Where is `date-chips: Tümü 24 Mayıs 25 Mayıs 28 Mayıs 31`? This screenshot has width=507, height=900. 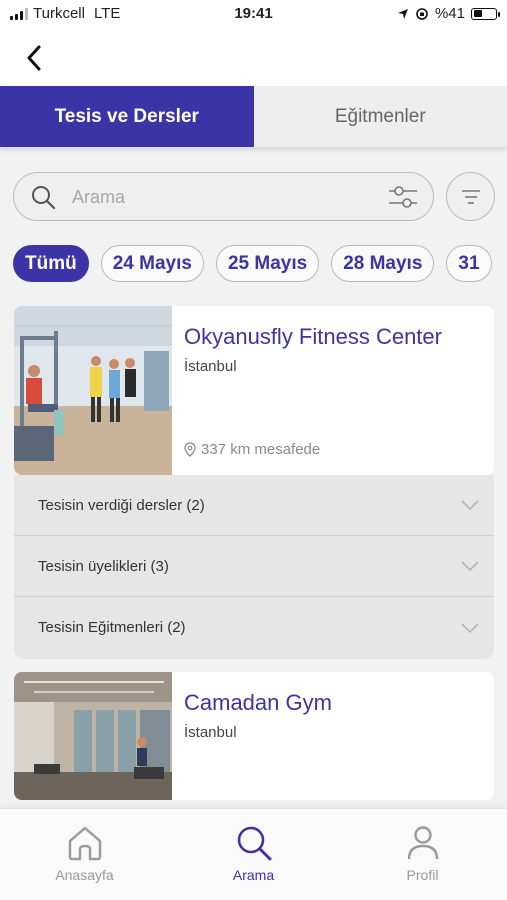 date-chips: Tümü 24 Mayıs 25 Mayıs 28 Mayıs 31 is located at coordinates (260, 264).